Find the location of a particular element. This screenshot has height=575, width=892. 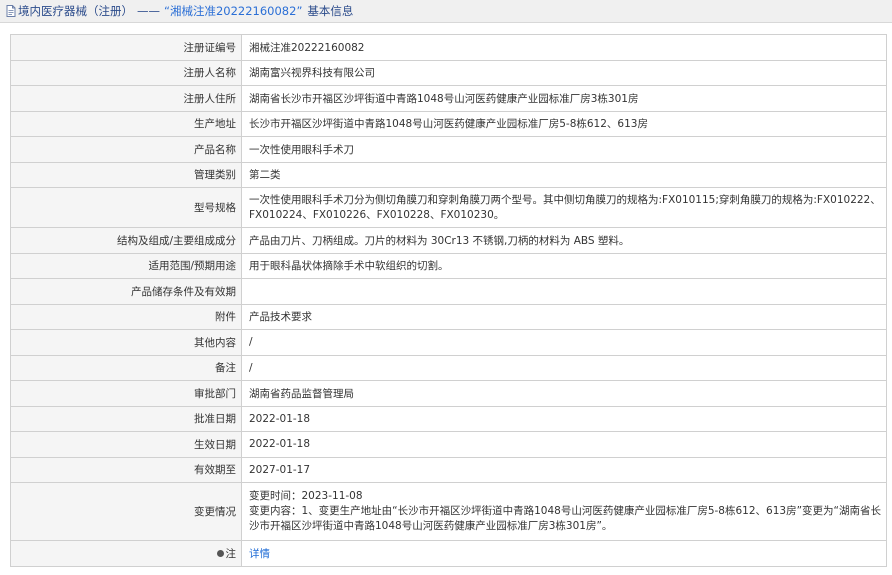

table-row: 批准日期 2022-01-18 is located at coordinates (448, 418).